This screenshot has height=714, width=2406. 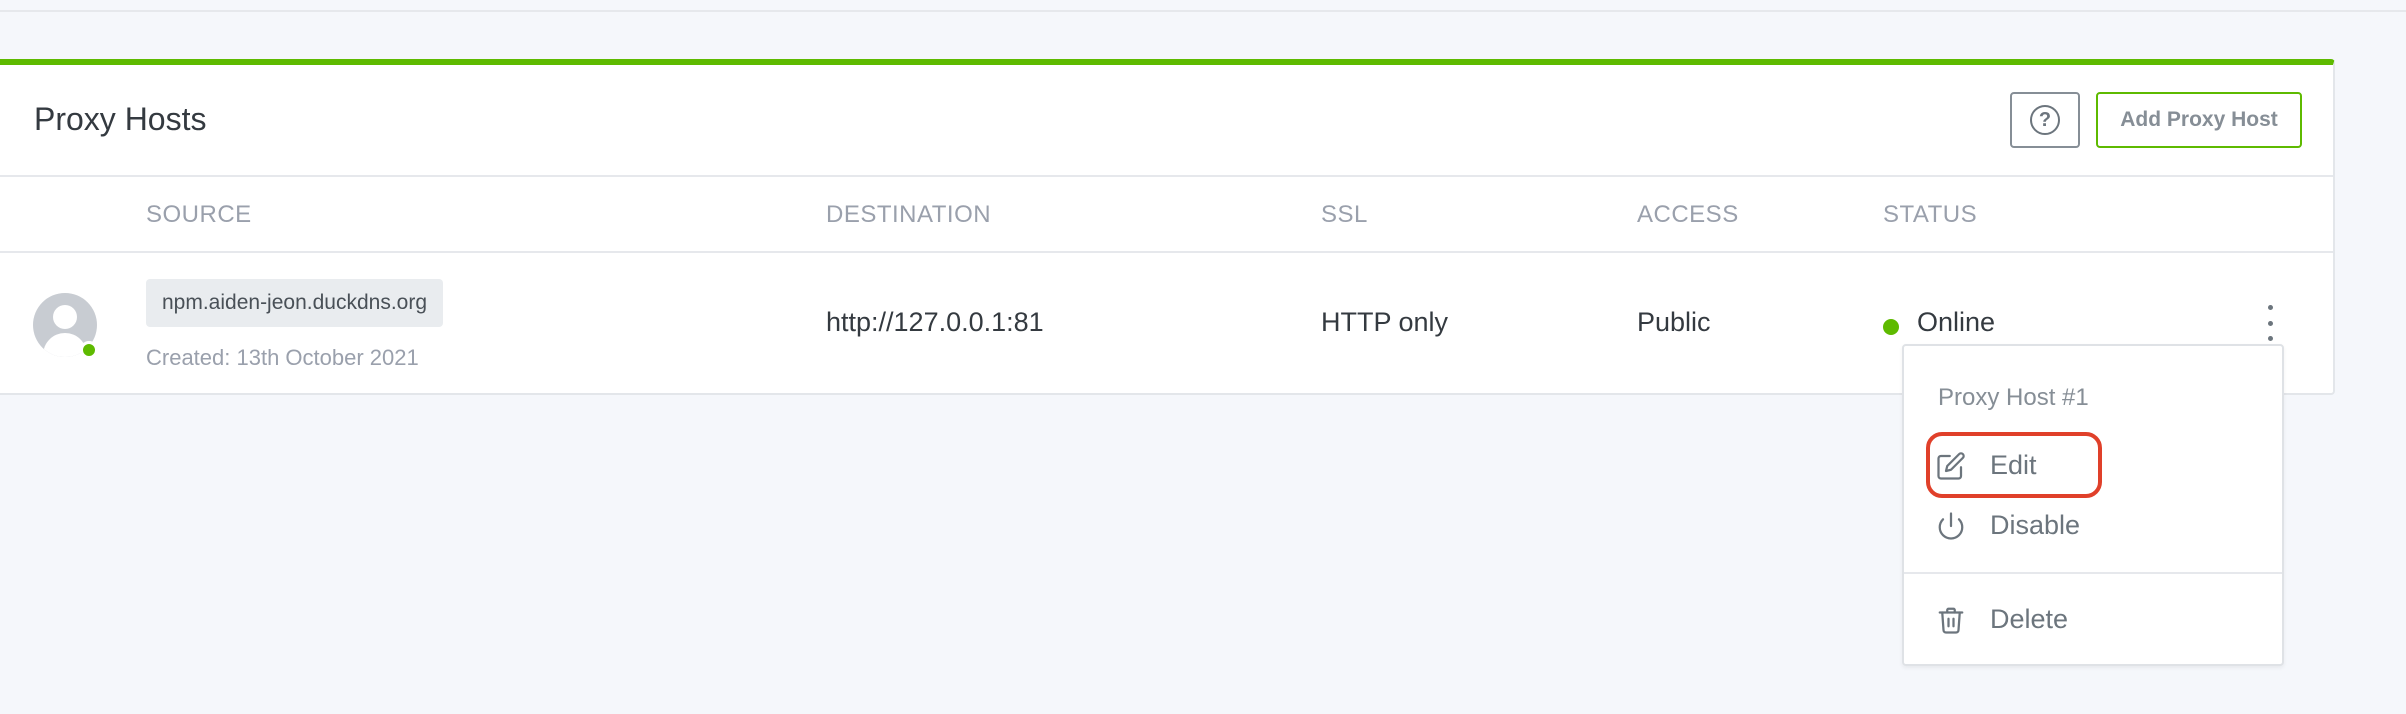 I want to click on access-cell: Public, so click(x=1674, y=322).